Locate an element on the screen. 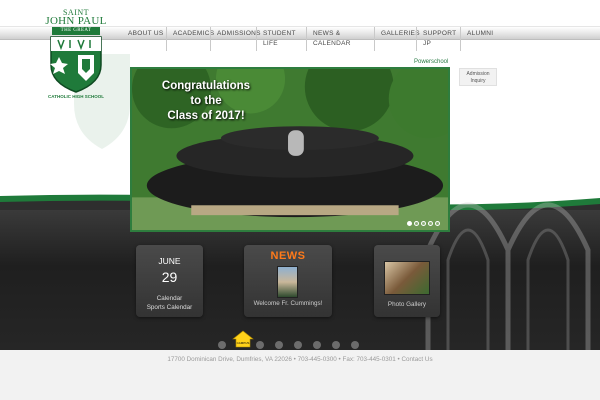 The width and height of the screenshot is (600, 400). crest-shield-icon is located at coordinates (76, 64).